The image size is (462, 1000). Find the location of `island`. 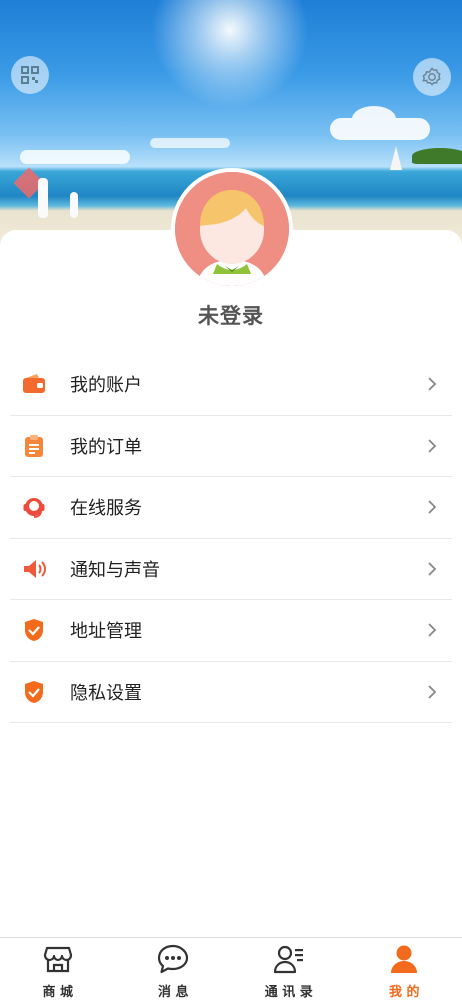

island is located at coordinates (437, 156).